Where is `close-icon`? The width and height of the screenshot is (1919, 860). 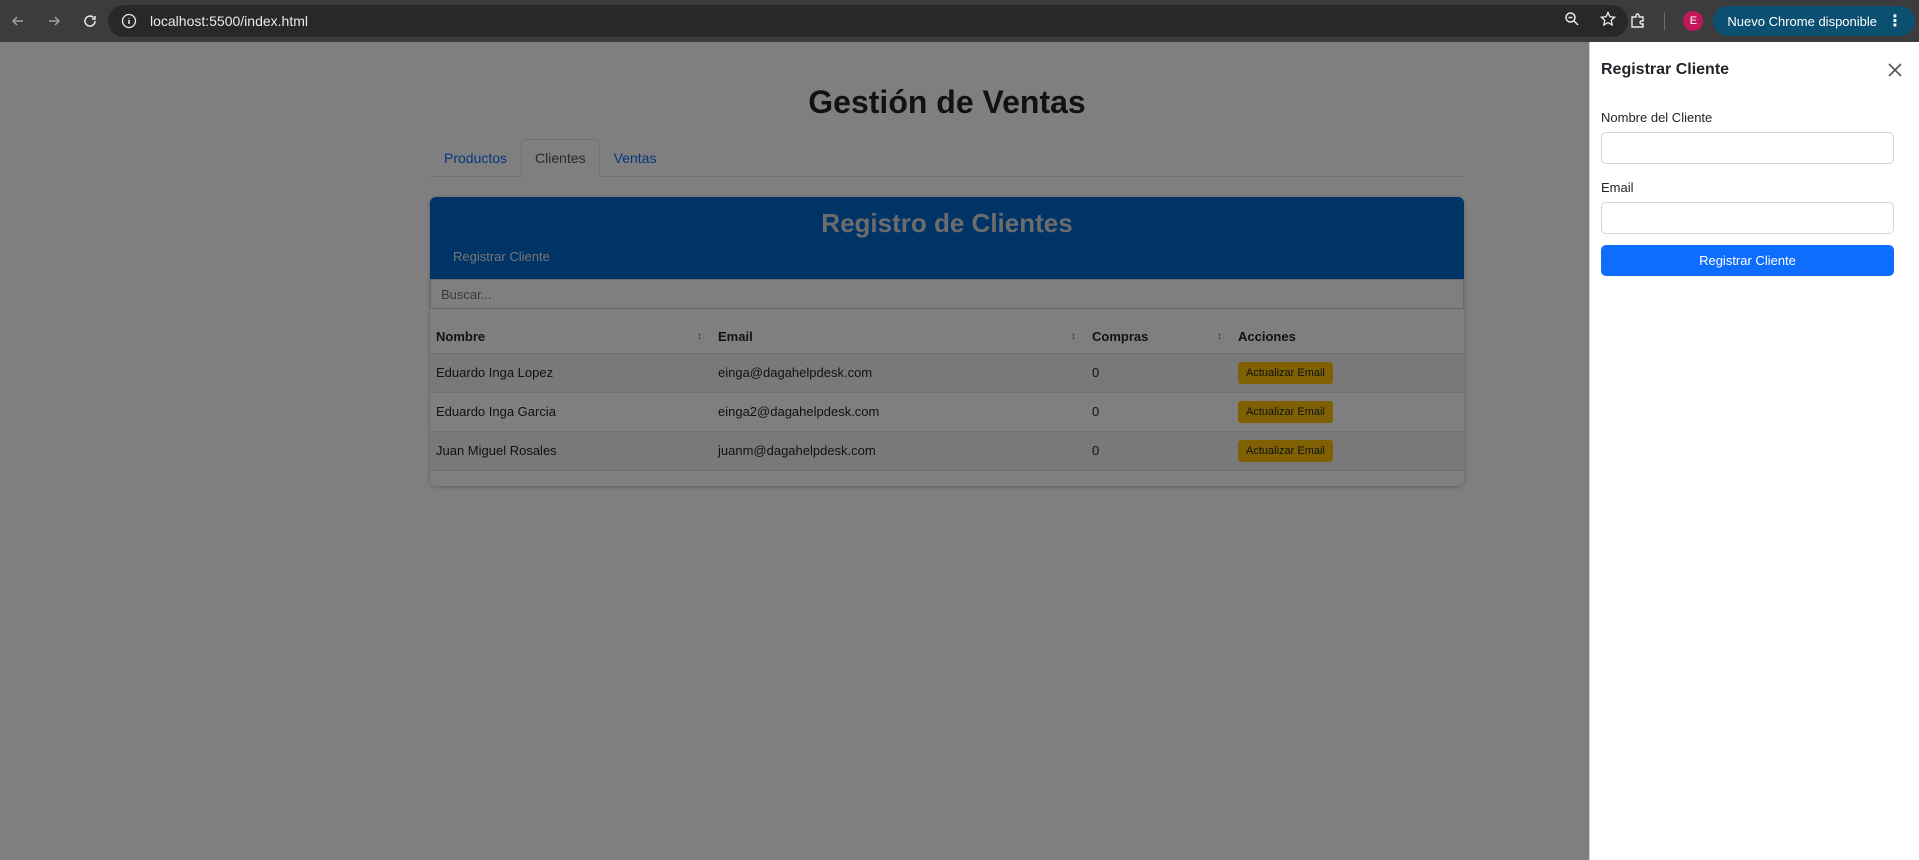 close-icon is located at coordinates (1895, 70).